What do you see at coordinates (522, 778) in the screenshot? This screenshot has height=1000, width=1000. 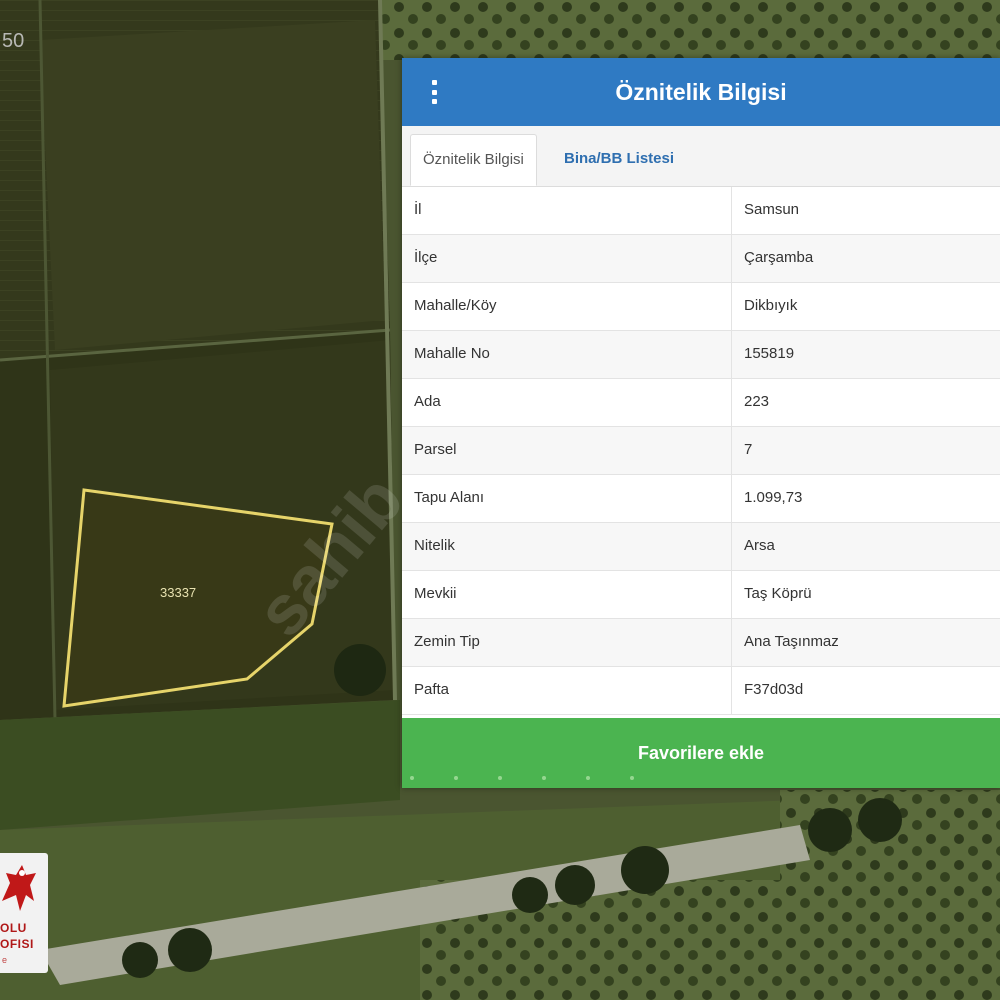 I see `button-decoration` at bounding box center [522, 778].